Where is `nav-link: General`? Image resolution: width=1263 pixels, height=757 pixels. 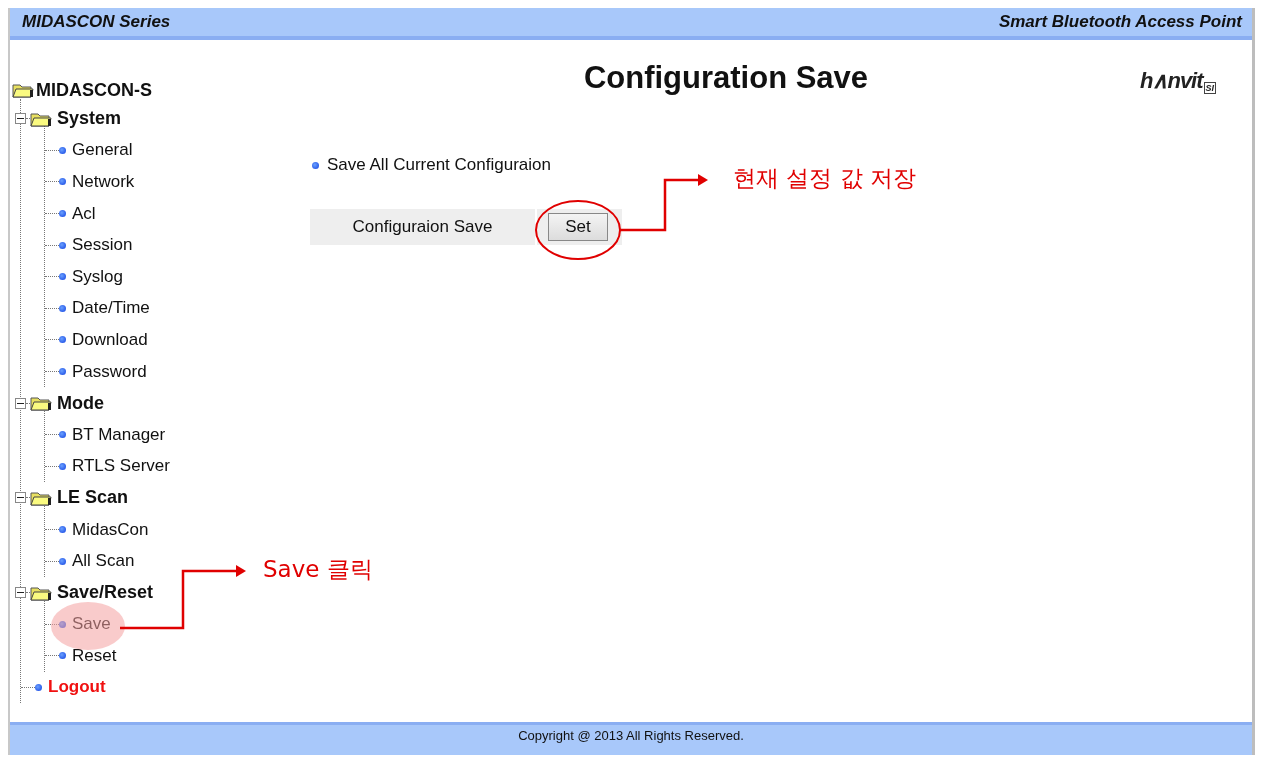
nav-link: General is located at coordinates (102, 150).